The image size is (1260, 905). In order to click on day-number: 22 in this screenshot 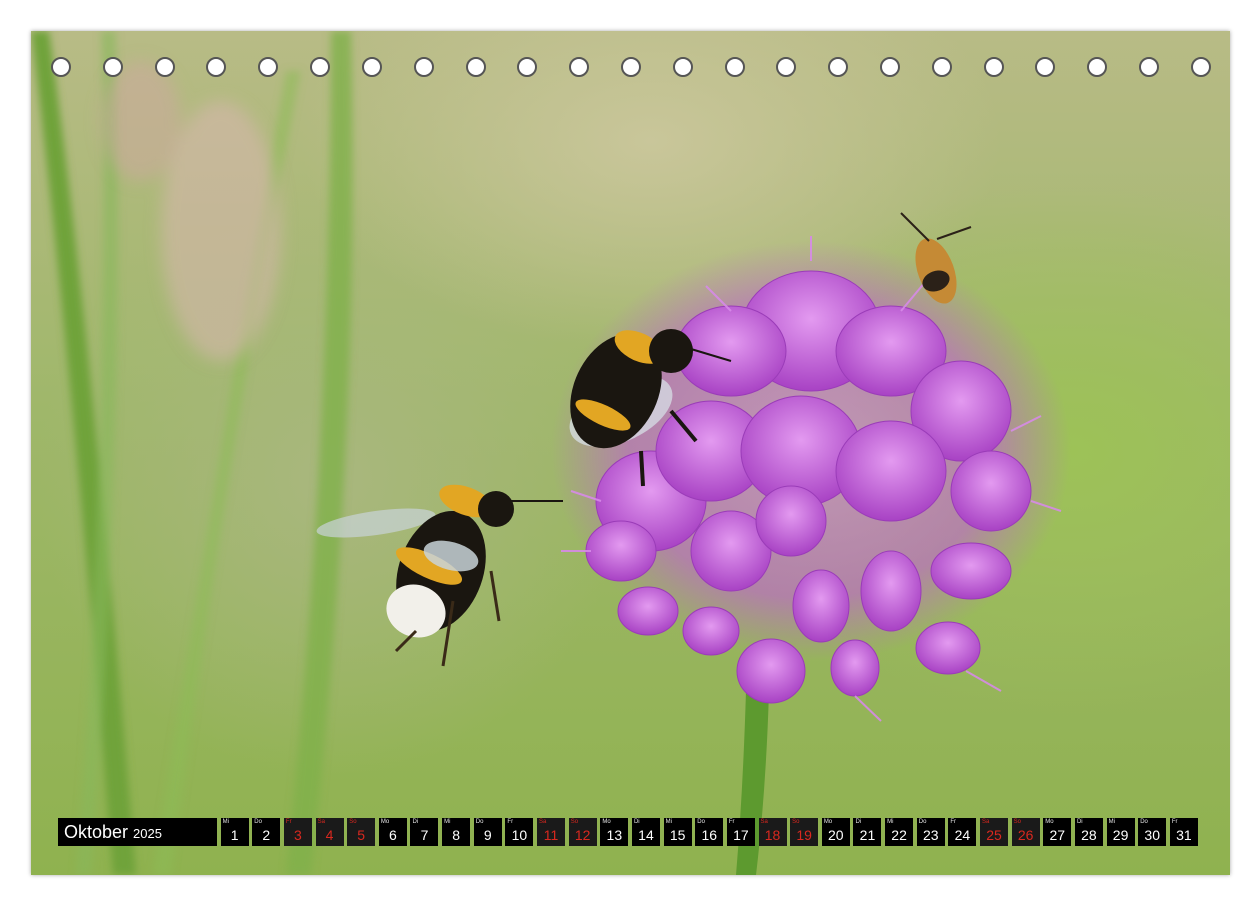, I will do `click(899, 835)`.